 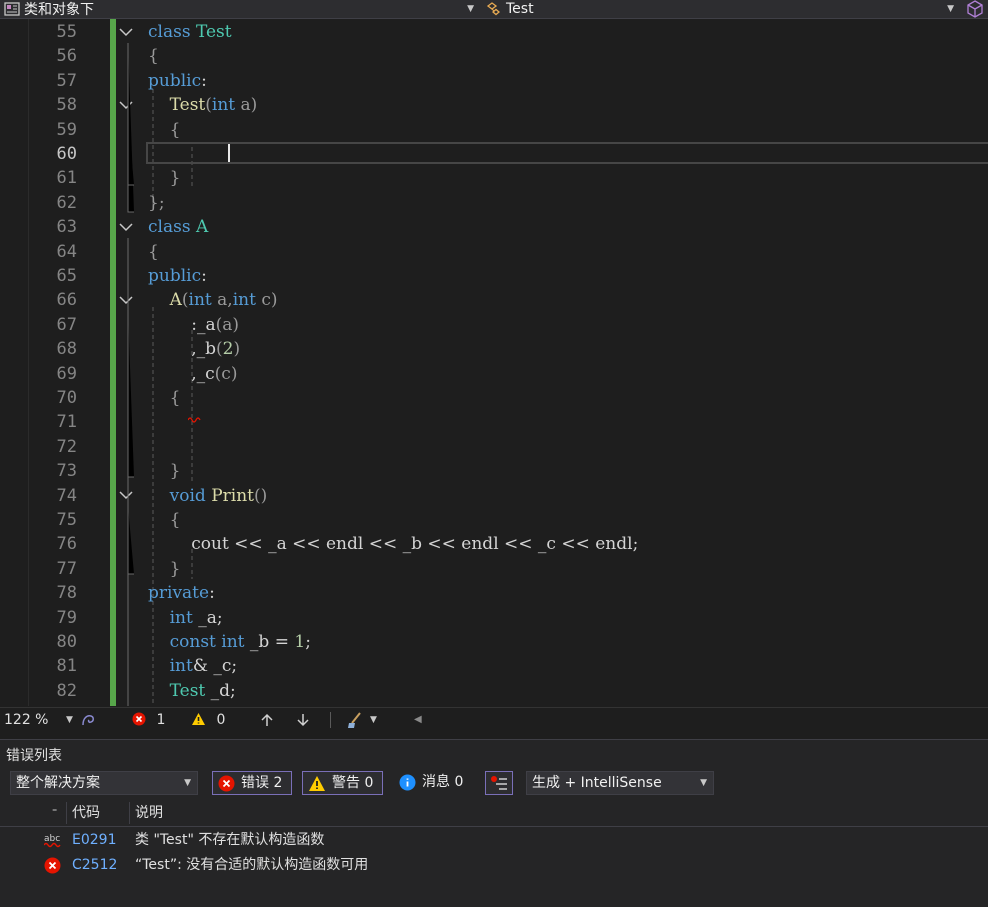 What do you see at coordinates (66, 544) in the screenshot?
I see `line-number: 76` at bounding box center [66, 544].